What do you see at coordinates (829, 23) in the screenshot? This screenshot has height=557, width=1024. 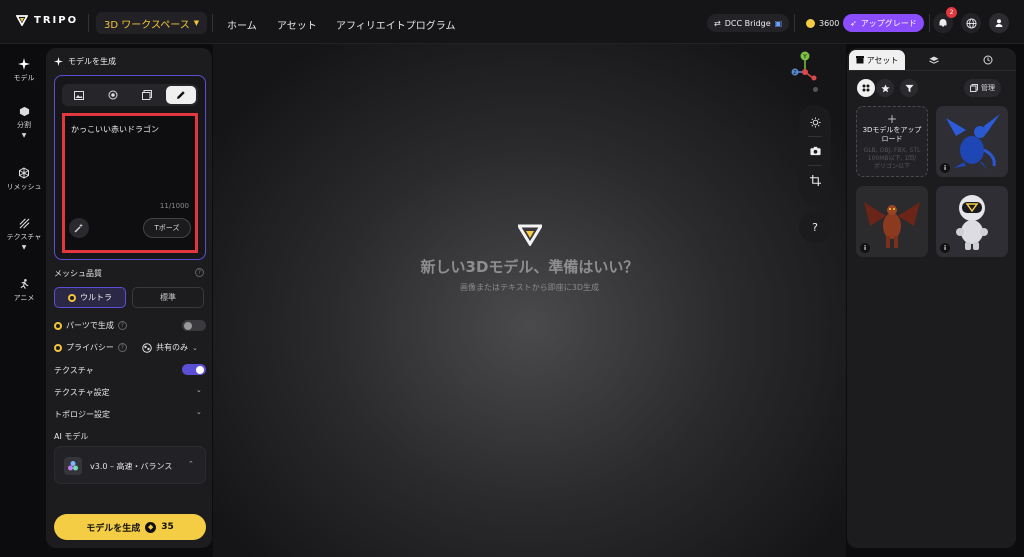 I see `credits-value: 3600` at bounding box center [829, 23].